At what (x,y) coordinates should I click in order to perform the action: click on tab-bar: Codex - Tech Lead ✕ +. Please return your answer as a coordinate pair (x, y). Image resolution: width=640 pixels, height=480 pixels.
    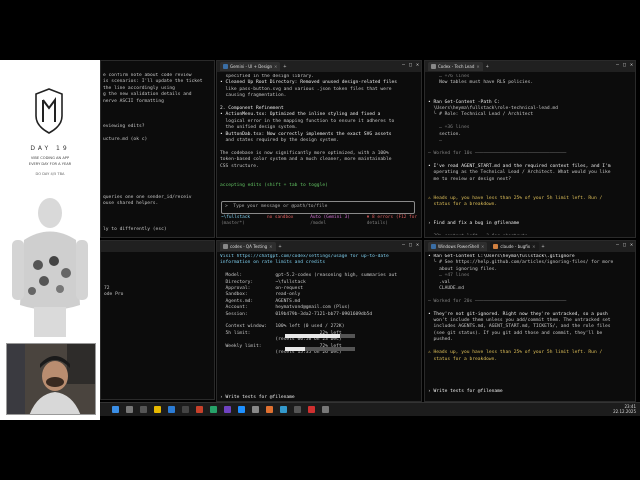
    Looking at the image, I should click on (530, 66).